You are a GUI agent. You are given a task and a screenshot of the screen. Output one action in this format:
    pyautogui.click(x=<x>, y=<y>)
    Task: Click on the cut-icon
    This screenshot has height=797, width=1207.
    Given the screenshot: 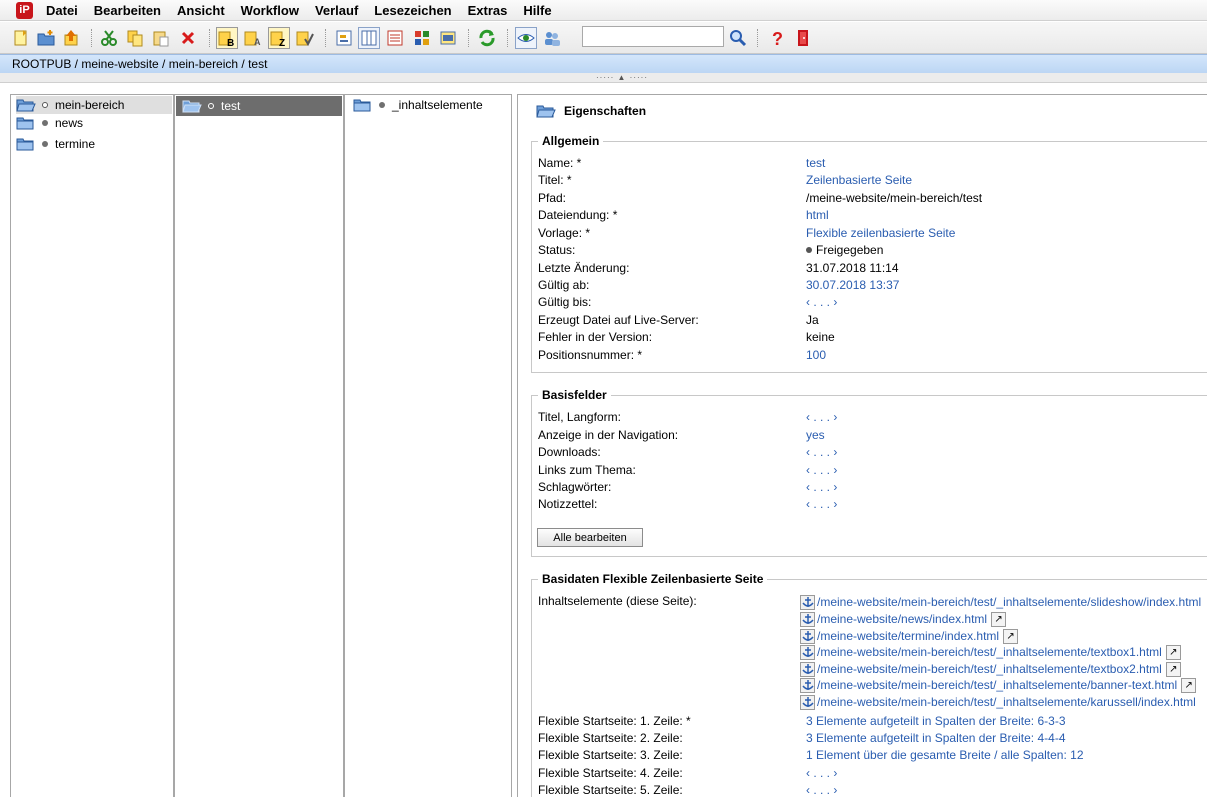 What is the action you would take?
    pyautogui.click(x=109, y=38)
    